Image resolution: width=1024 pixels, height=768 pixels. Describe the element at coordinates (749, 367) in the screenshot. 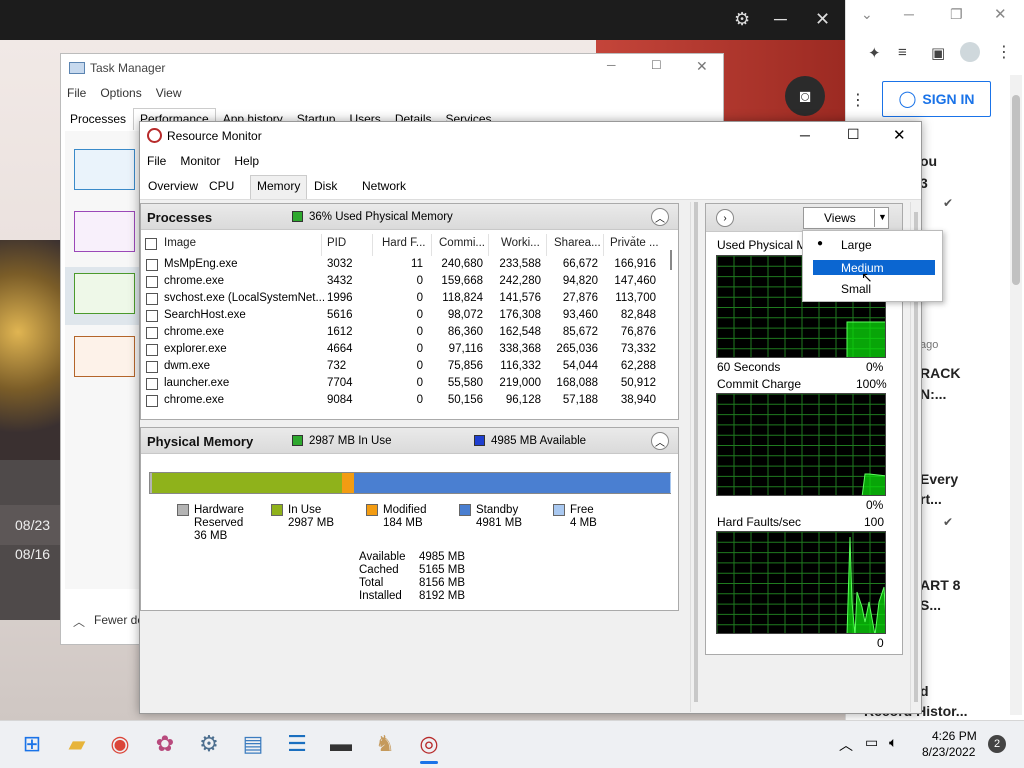

I see `graph-axis-label: 60 Seconds` at that location.